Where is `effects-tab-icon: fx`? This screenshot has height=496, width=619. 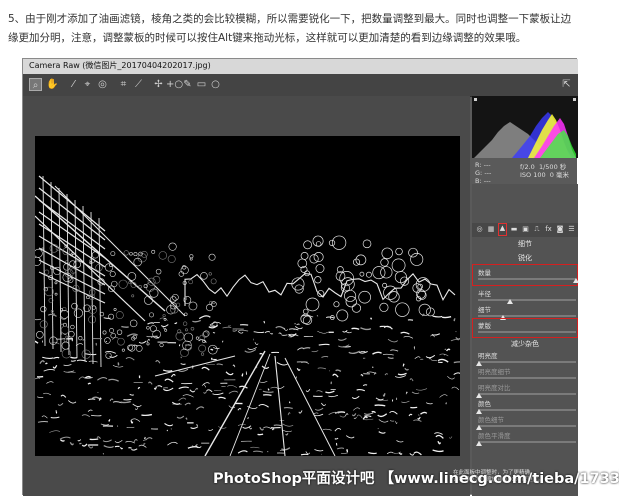 effects-tab-icon: fx is located at coordinates (548, 229).